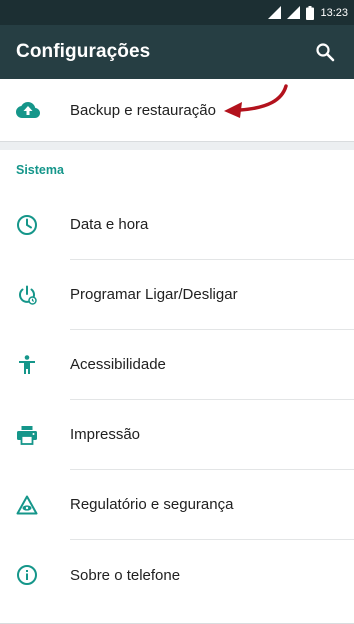 The image size is (354, 624). I want to click on settings-item-about-phone: Sobre o telefone, so click(177, 575).